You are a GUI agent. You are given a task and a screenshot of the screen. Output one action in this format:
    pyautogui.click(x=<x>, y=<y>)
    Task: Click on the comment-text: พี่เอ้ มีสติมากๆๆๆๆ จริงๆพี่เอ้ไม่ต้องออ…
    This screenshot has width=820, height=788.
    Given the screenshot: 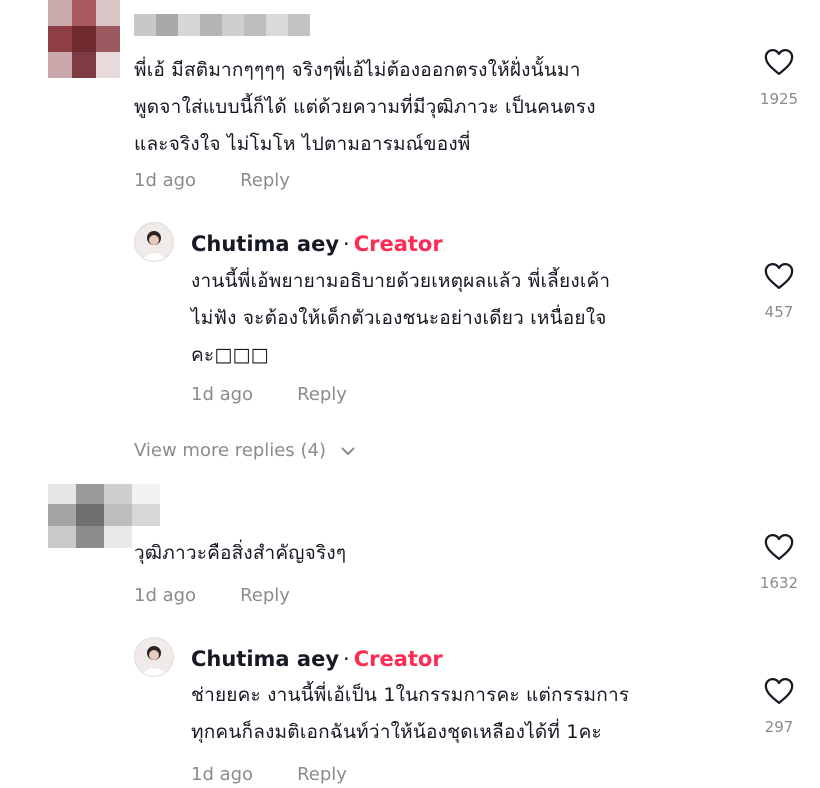 What is the action you would take?
    pyautogui.click(x=365, y=107)
    